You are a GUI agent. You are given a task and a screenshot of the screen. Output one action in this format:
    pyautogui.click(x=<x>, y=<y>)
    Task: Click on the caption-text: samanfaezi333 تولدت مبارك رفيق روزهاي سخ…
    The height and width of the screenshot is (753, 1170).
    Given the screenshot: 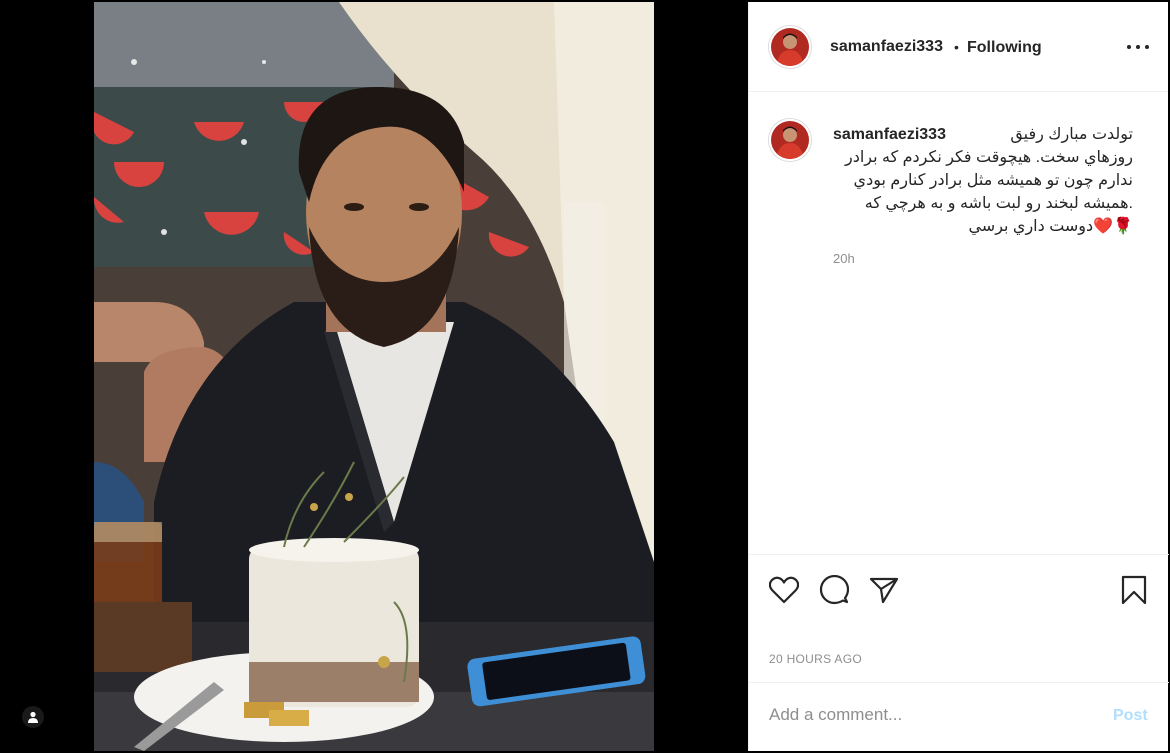 What is the action you would take?
    pyautogui.click(x=983, y=180)
    